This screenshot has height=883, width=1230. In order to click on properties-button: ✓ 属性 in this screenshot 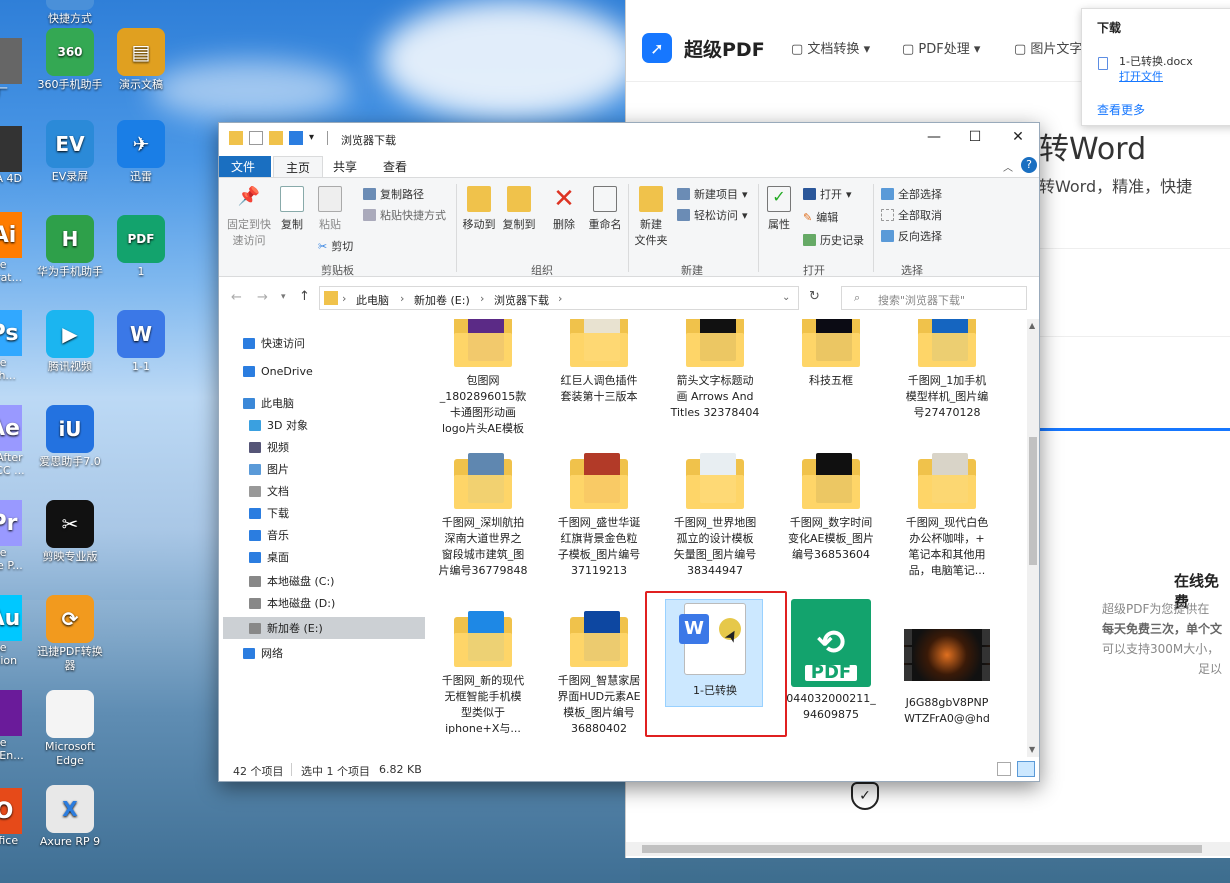, I will do `click(779, 209)`.